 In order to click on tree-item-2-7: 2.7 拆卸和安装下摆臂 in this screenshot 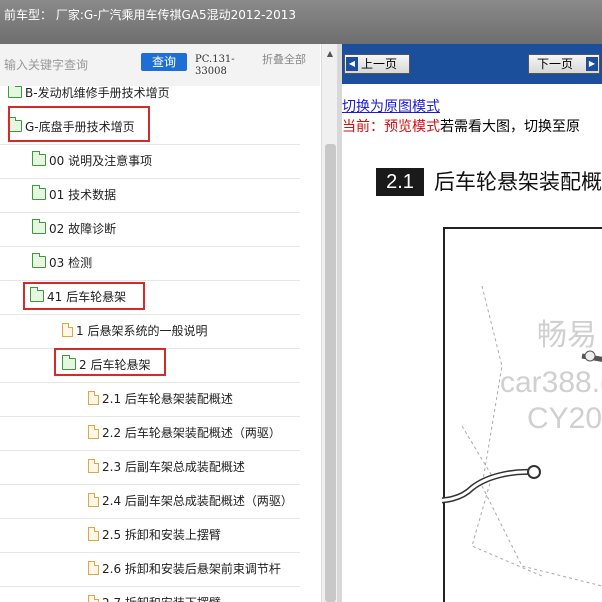, I will do `click(154, 596)`.